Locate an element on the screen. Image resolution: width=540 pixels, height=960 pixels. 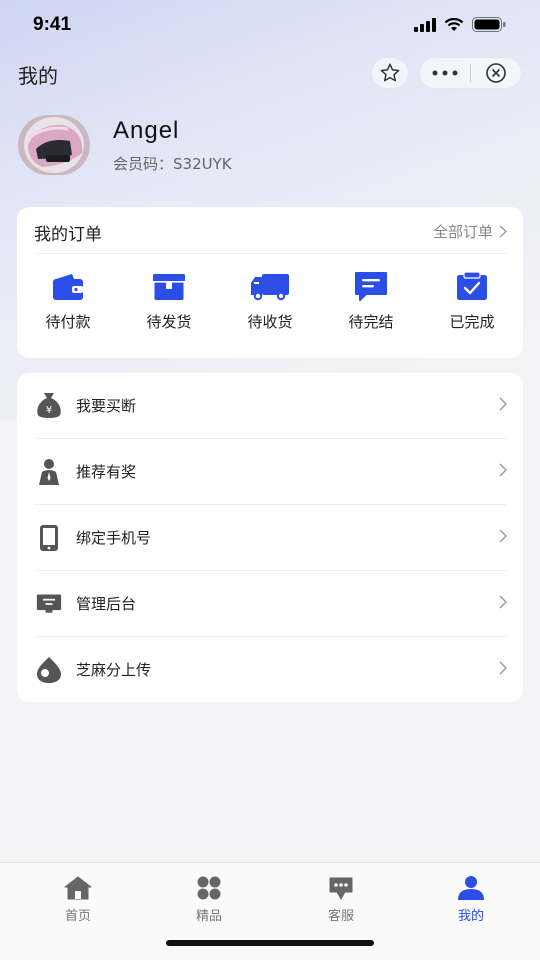
favorite-button is located at coordinates (390, 73).